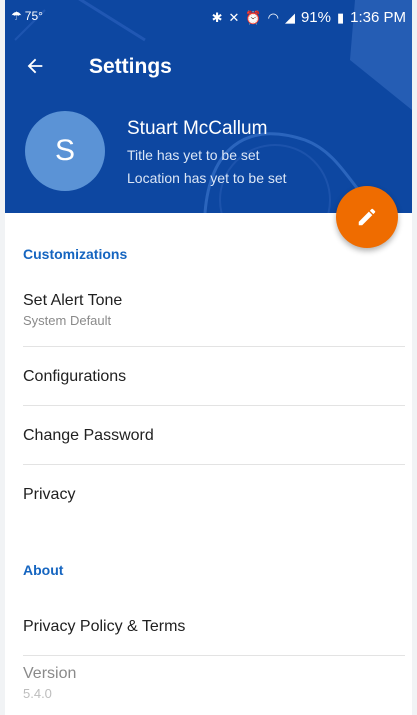  What do you see at coordinates (234, 17) in the screenshot?
I see `mute-icon: ✕` at bounding box center [234, 17].